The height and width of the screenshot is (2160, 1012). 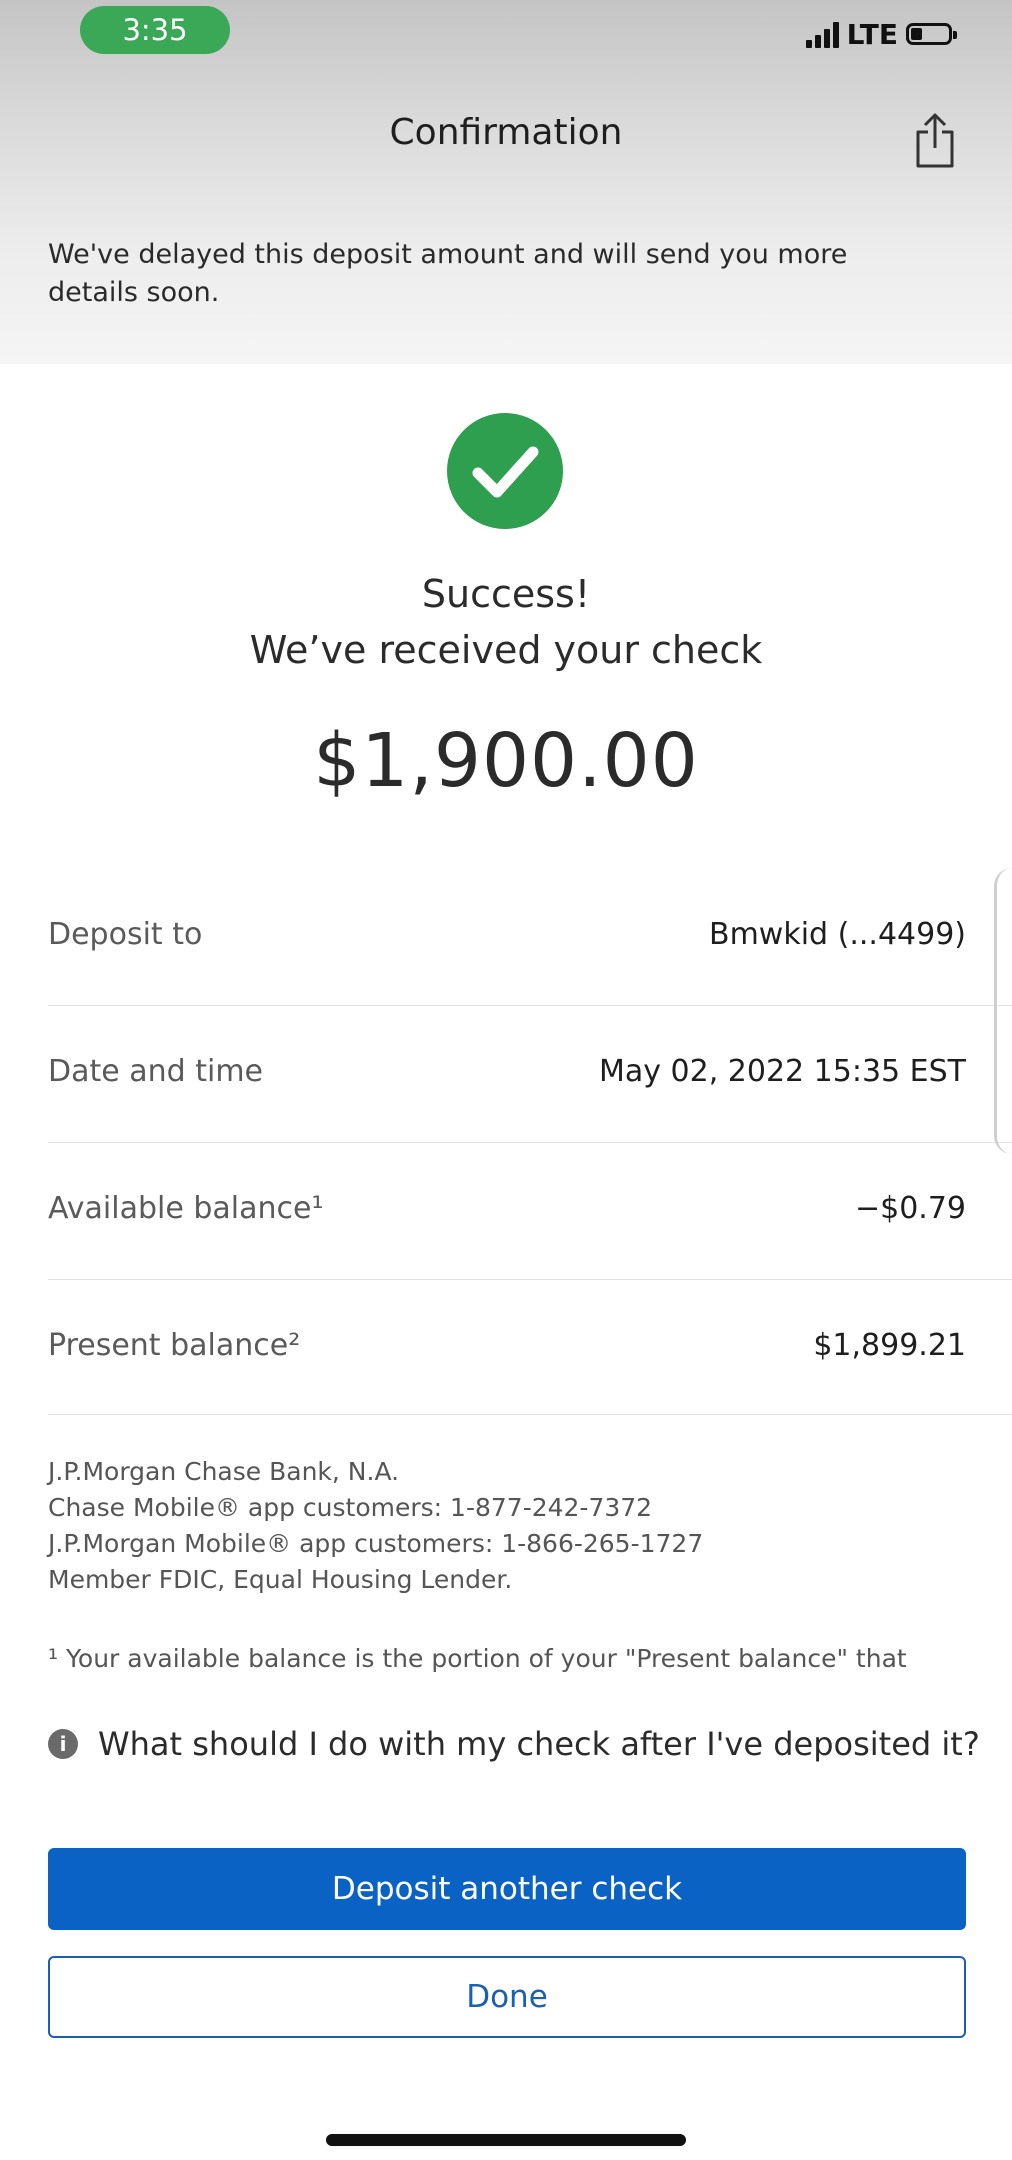 What do you see at coordinates (507, 1889) in the screenshot?
I see `deposit-another-check-button: Deposit another check` at bounding box center [507, 1889].